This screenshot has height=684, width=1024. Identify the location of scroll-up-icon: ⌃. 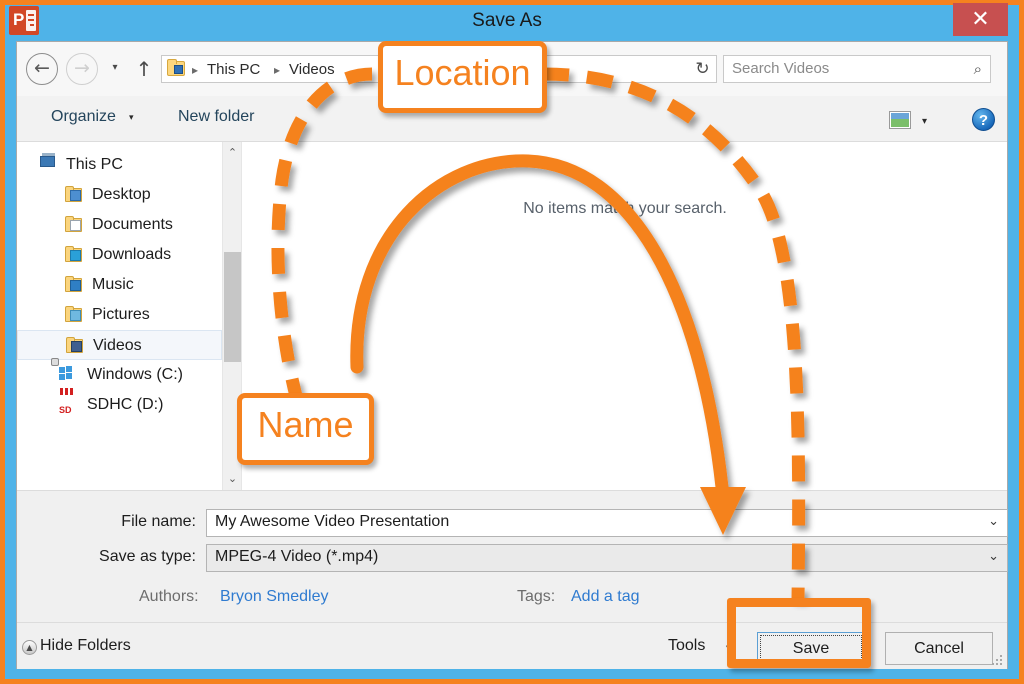
(232, 153).